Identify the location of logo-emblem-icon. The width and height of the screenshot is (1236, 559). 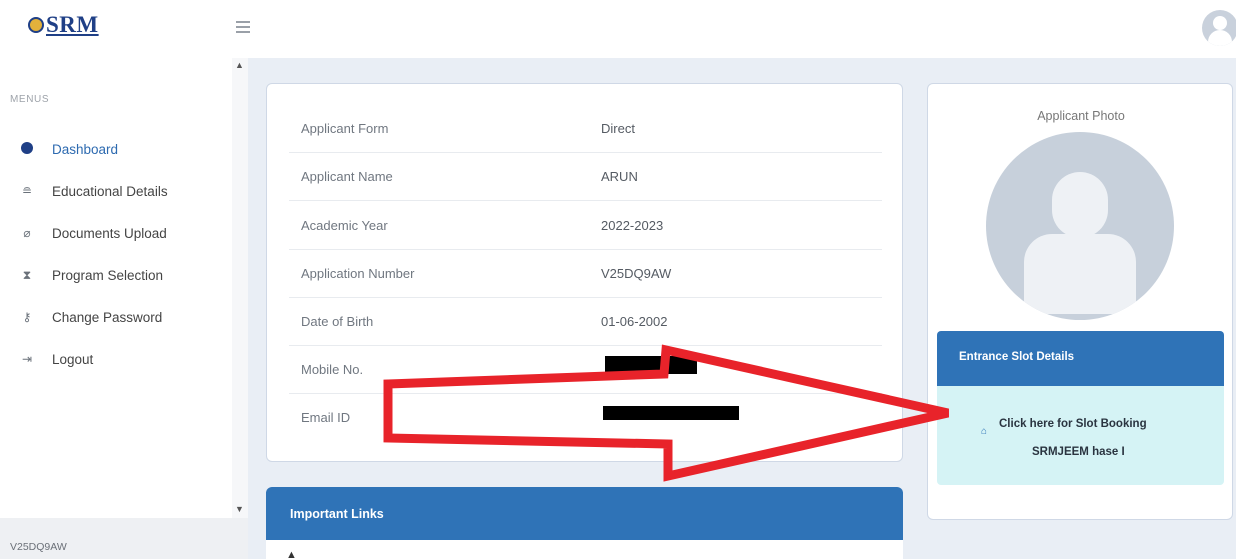
(36, 25).